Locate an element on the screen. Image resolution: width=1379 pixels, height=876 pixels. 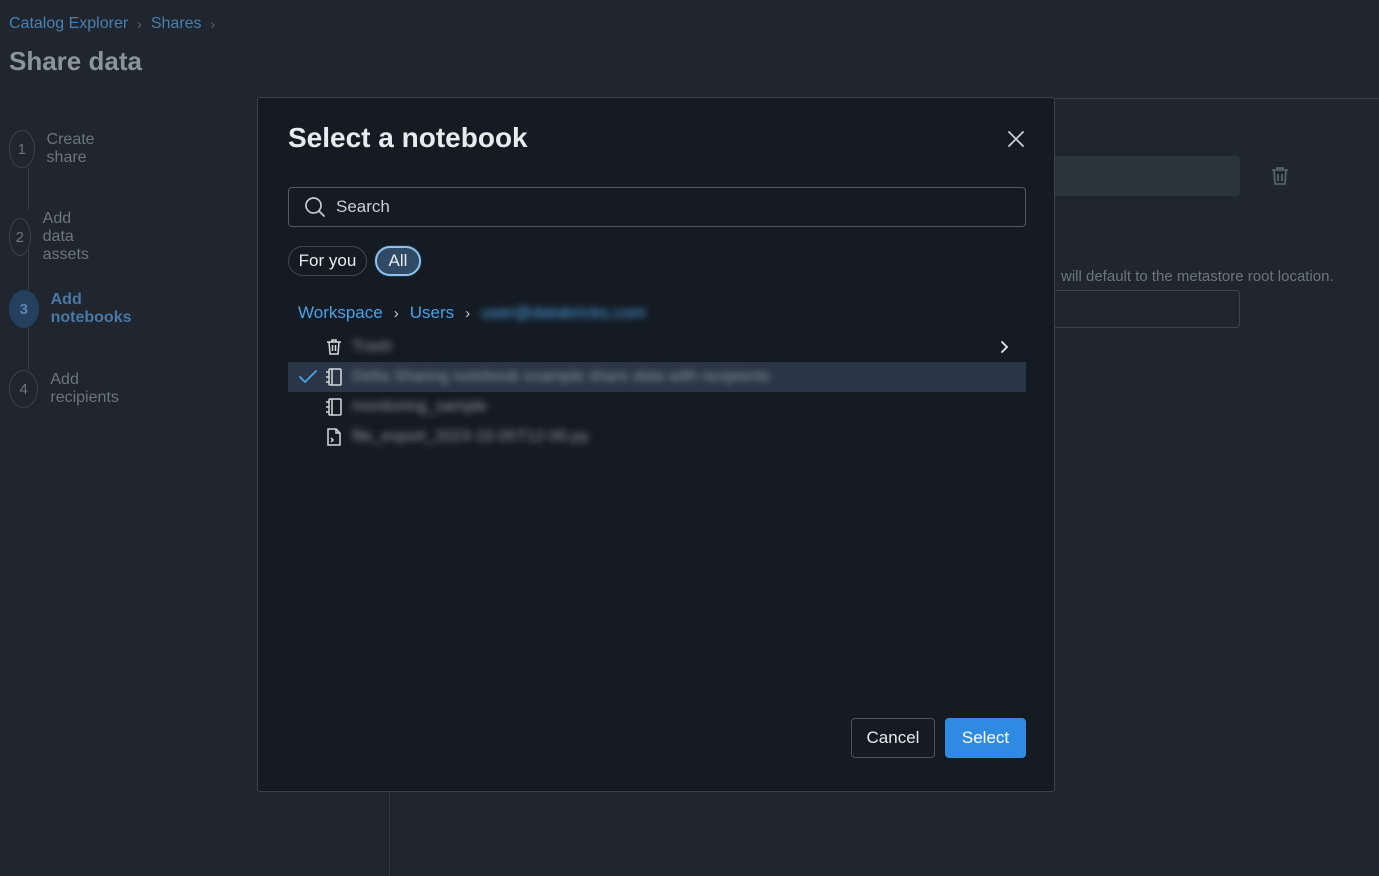
close-icon is located at coordinates (1016, 139).